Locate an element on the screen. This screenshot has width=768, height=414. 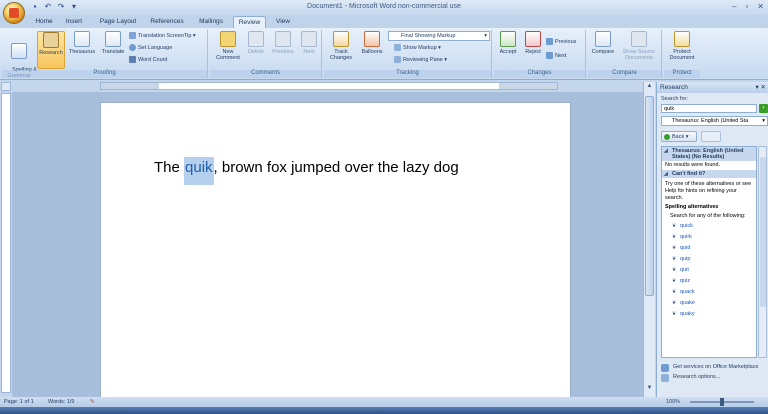
reject-button: Reject is located at coordinates (533, 43).